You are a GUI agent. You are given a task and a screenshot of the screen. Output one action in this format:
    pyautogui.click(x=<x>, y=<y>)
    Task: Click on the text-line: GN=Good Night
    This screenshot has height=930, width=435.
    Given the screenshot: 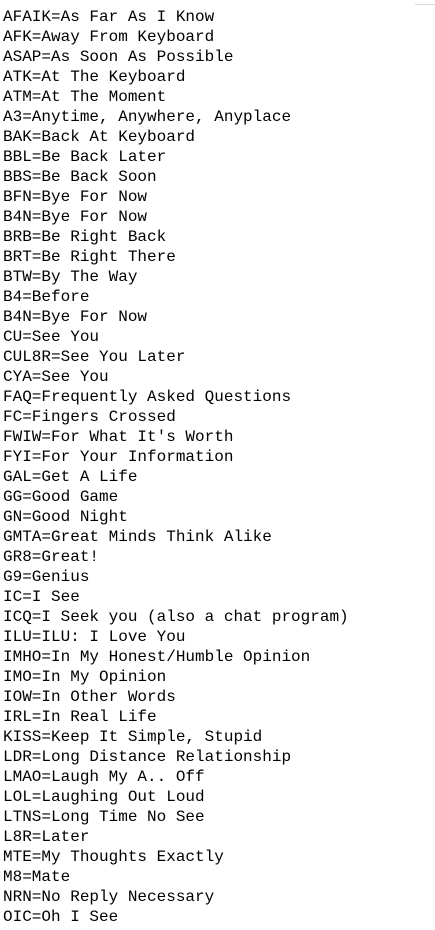 What is the action you would take?
    pyautogui.click(x=65, y=517)
    